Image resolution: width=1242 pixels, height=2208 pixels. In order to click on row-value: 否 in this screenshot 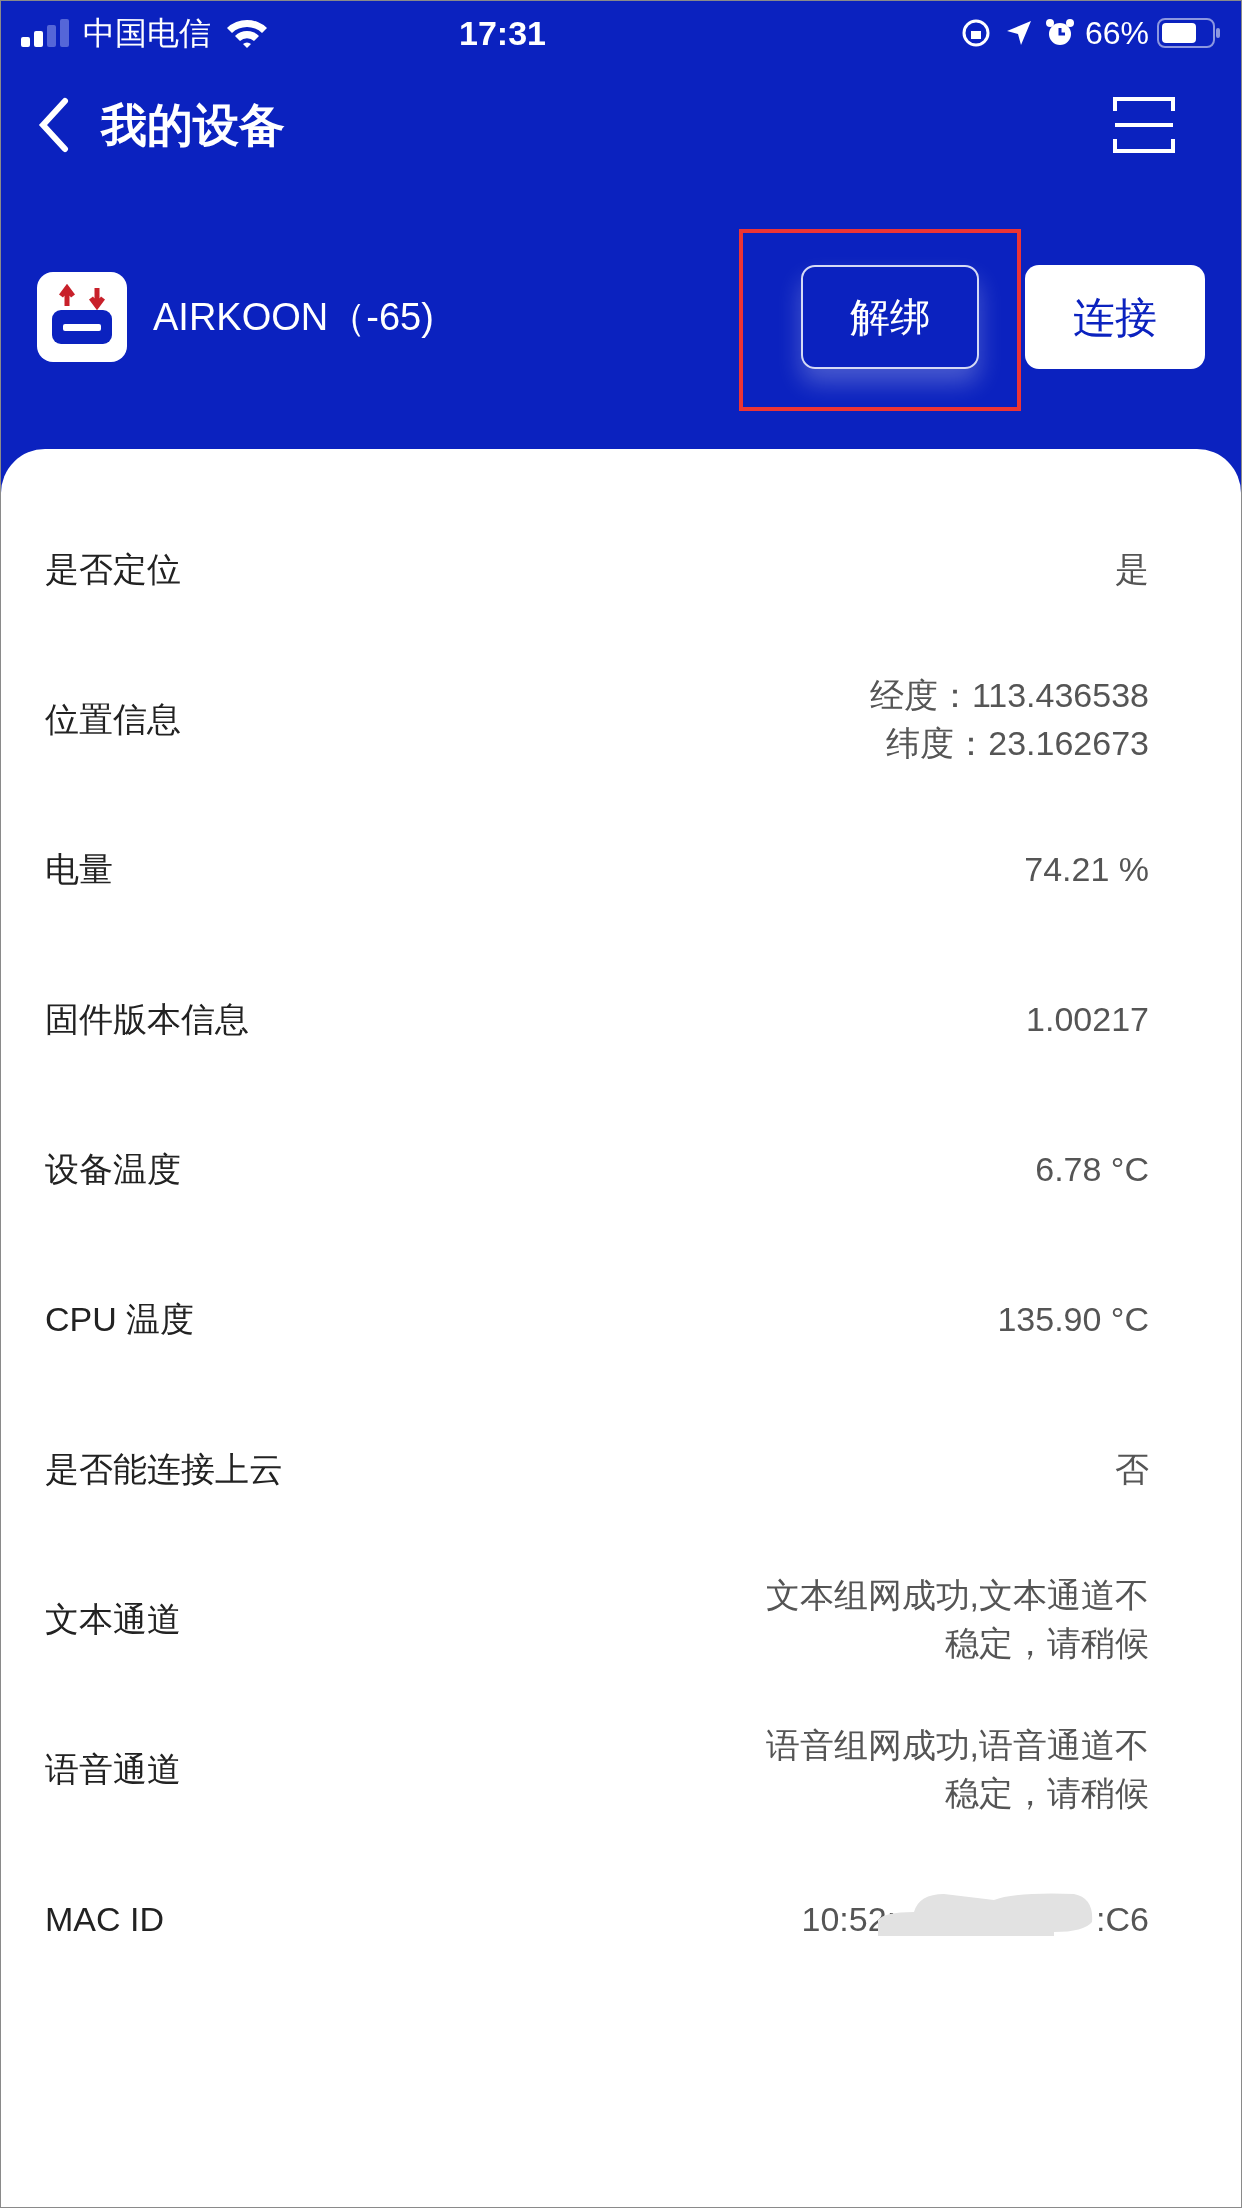, I will do `click(1132, 1469)`.